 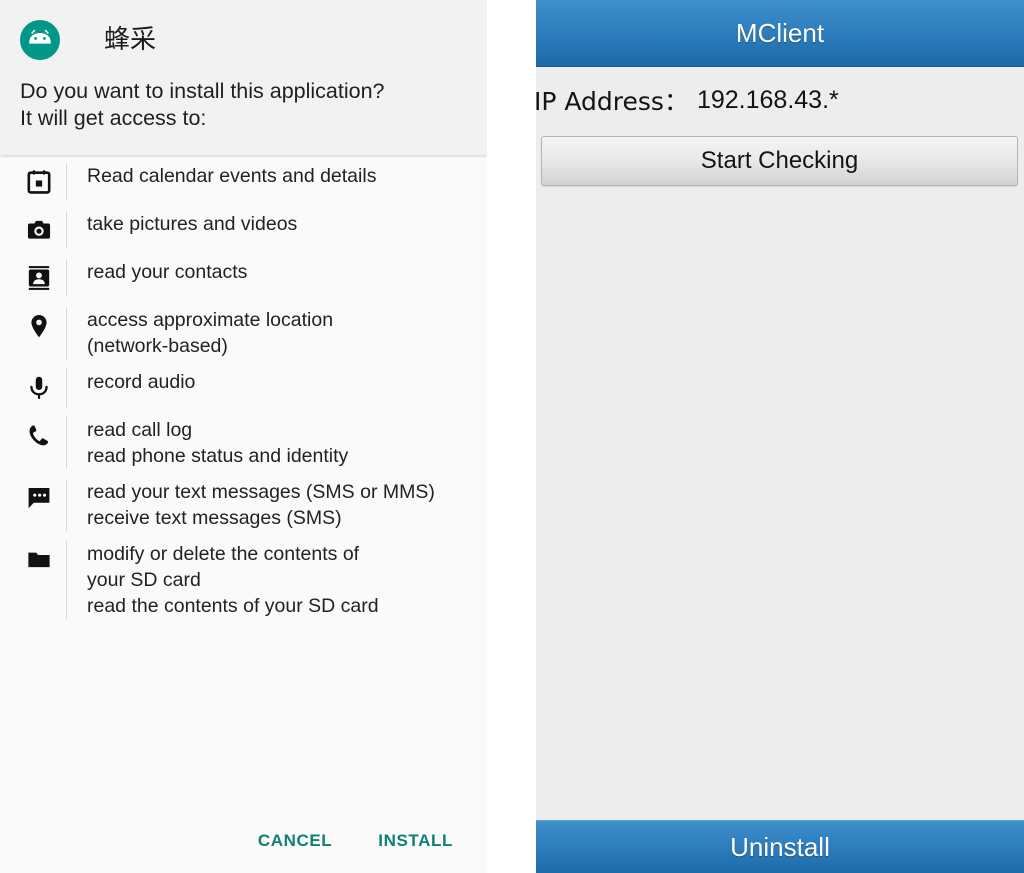 I want to click on ip-address-label: IP Address：, so click(x=612, y=101).